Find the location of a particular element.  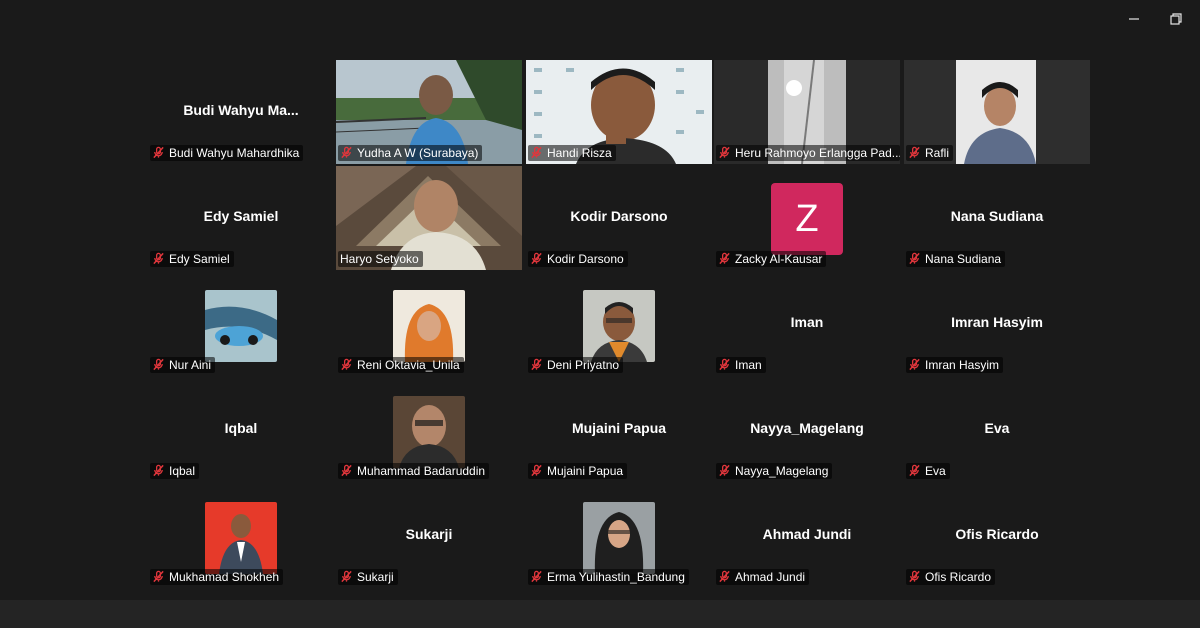

participant-tile-haryo-active-speaker: Haryo Setyoko is located at coordinates (429, 218).